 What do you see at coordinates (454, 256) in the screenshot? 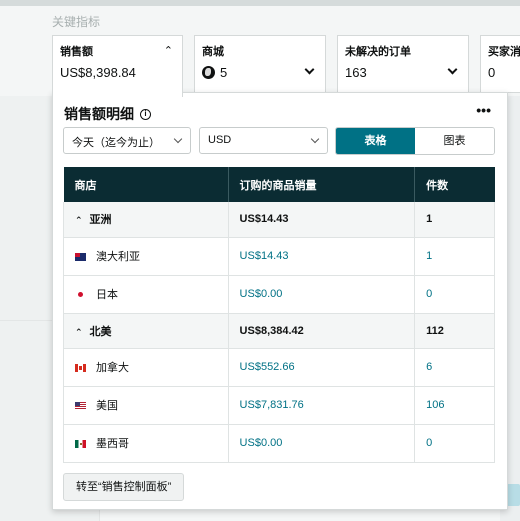
I see `units-link: 1` at bounding box center [454, 256].